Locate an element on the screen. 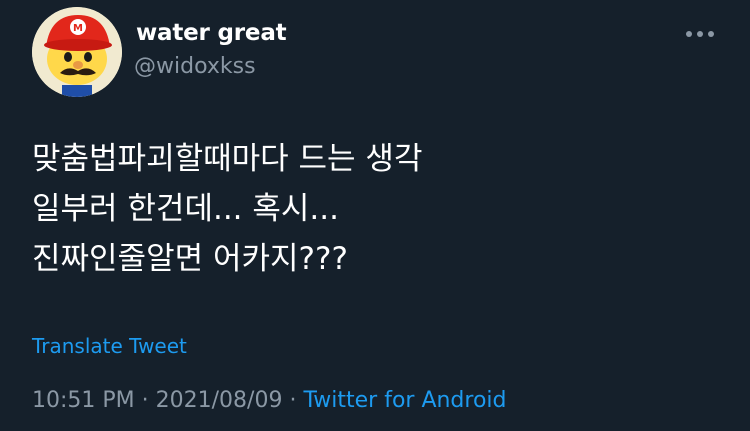  tweet-source-link: Twitter for Android is located at coordinates (404, 400).